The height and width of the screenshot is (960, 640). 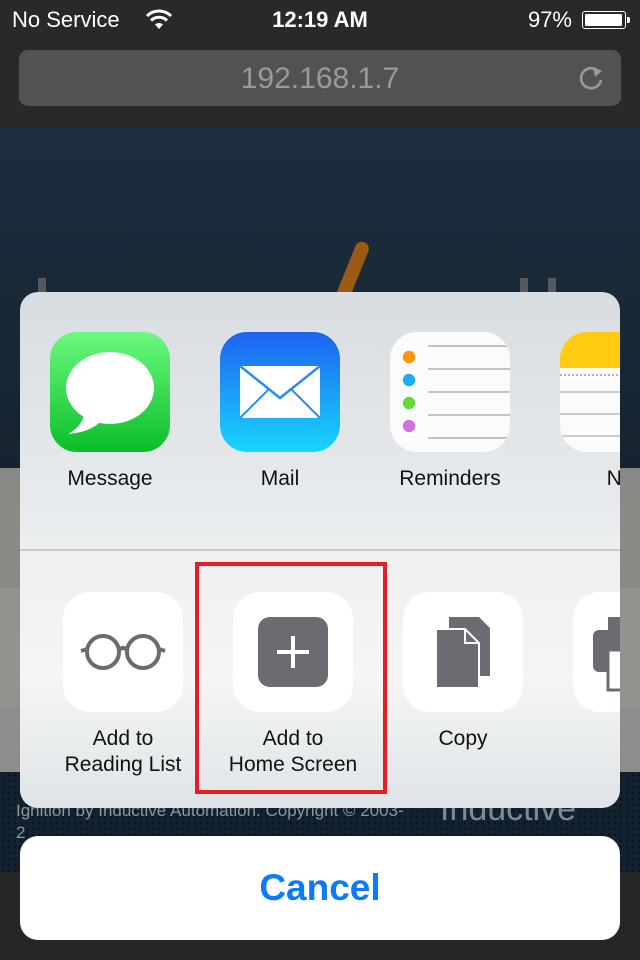 What do you see at coordinates (280, 478) in the screenshot?
I see `share-app-label: Mail` at bounding box center [280, 478].